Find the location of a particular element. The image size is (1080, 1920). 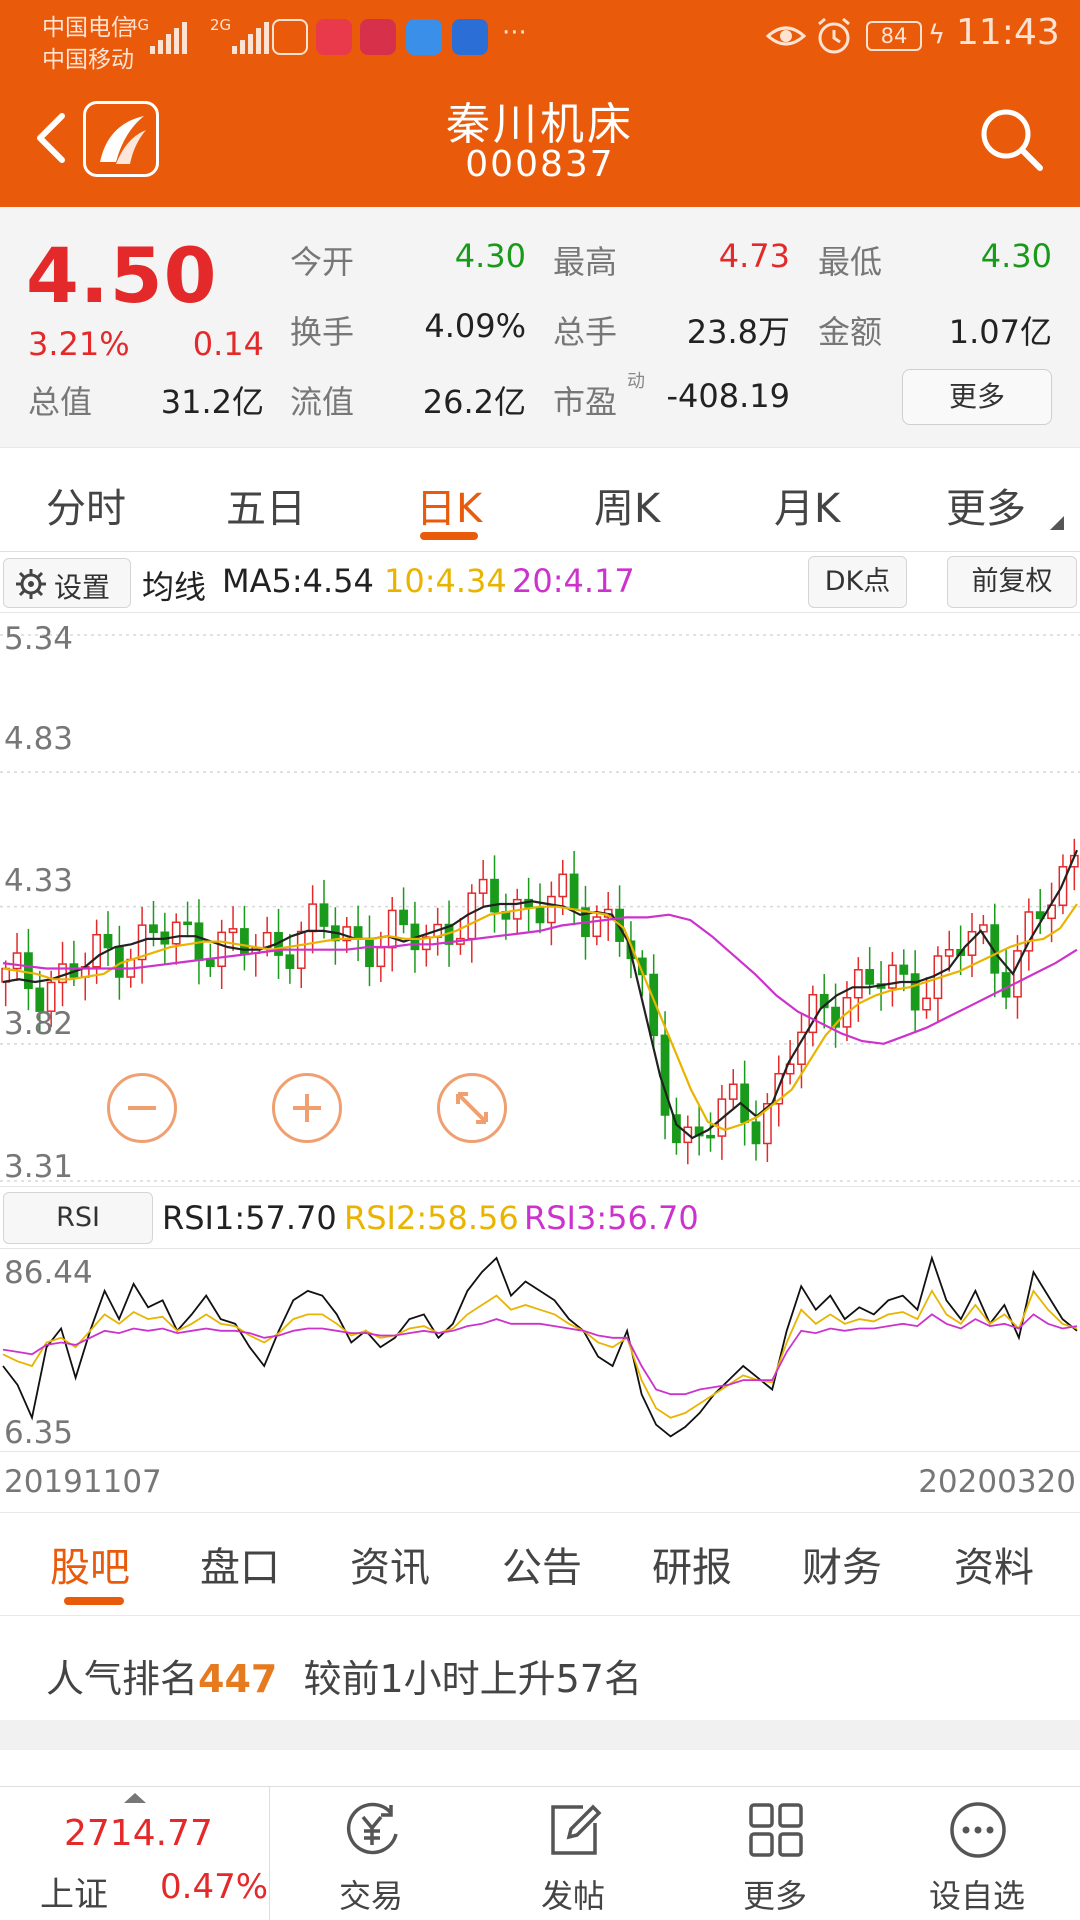

corner-triangle-icon is located at coordinates (1057, 523).